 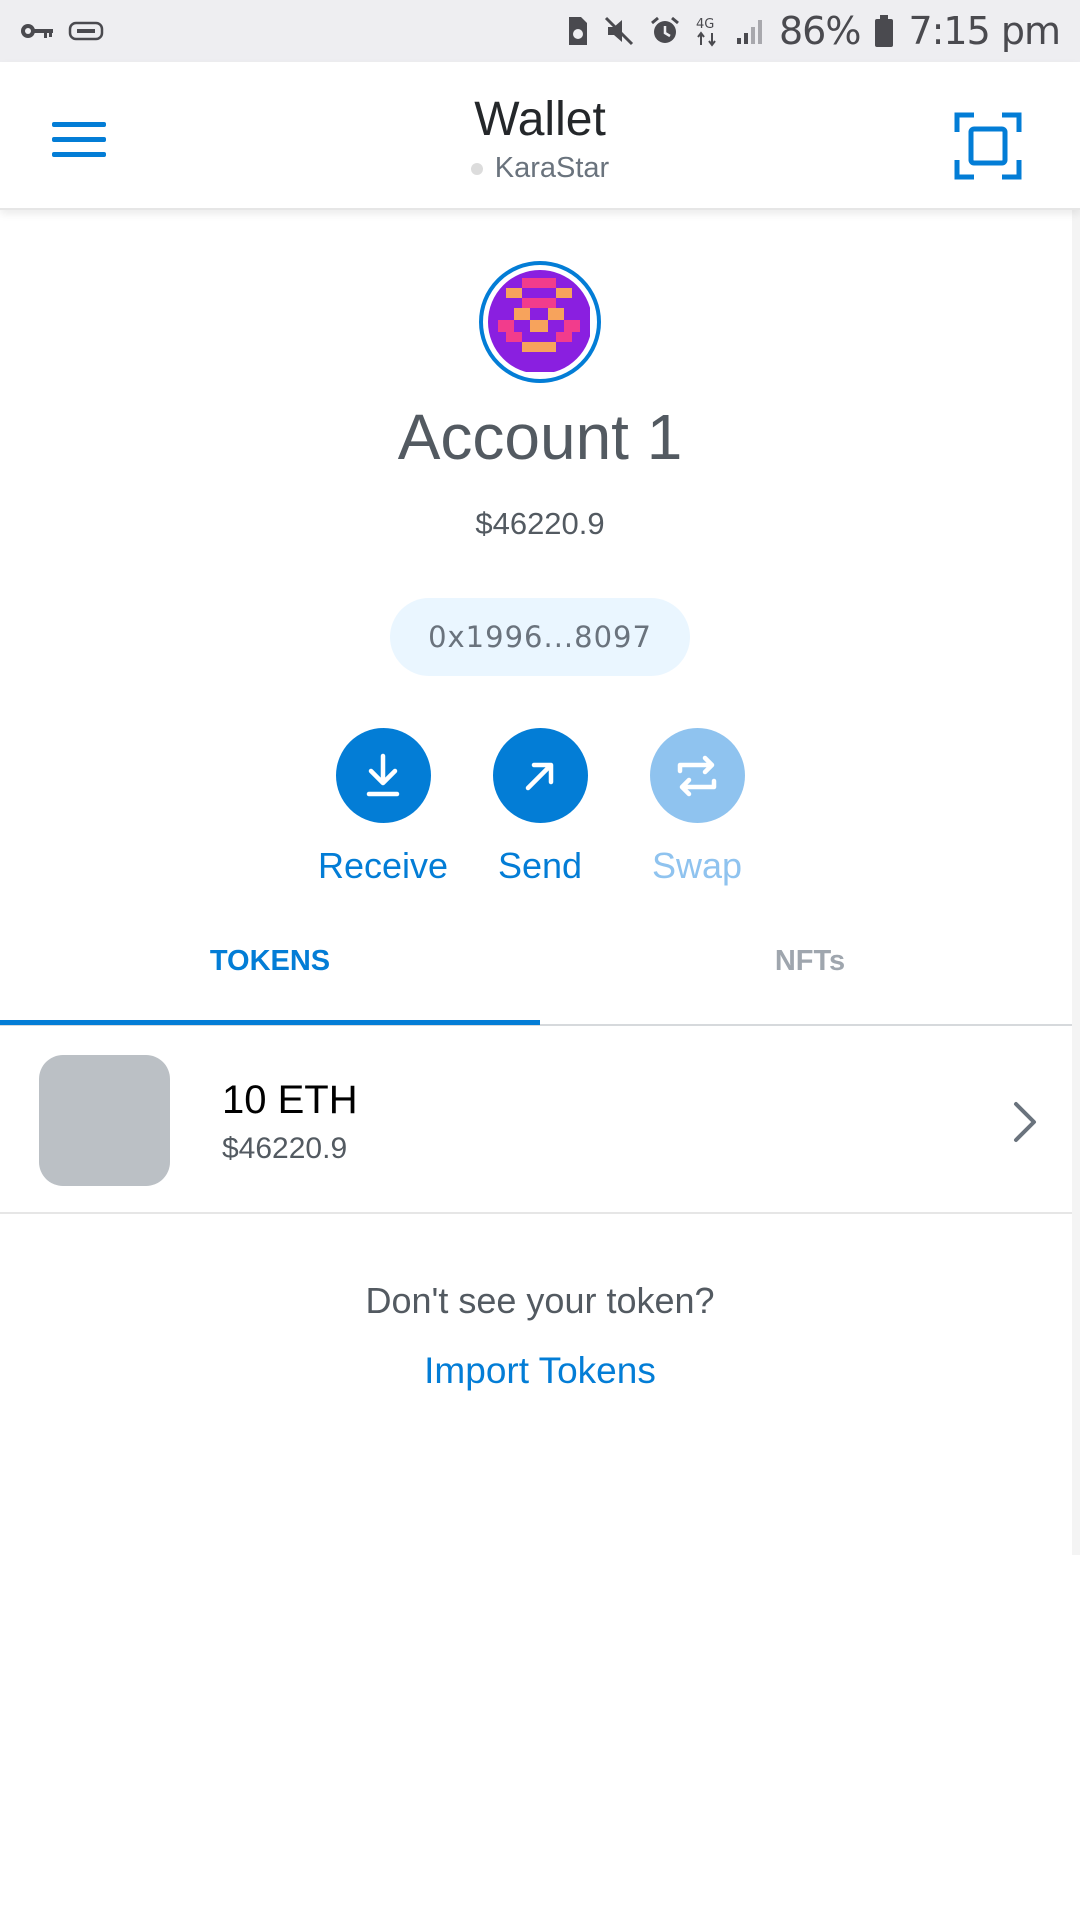 I want to click on scroll-track, so click(x=1076, y=882).